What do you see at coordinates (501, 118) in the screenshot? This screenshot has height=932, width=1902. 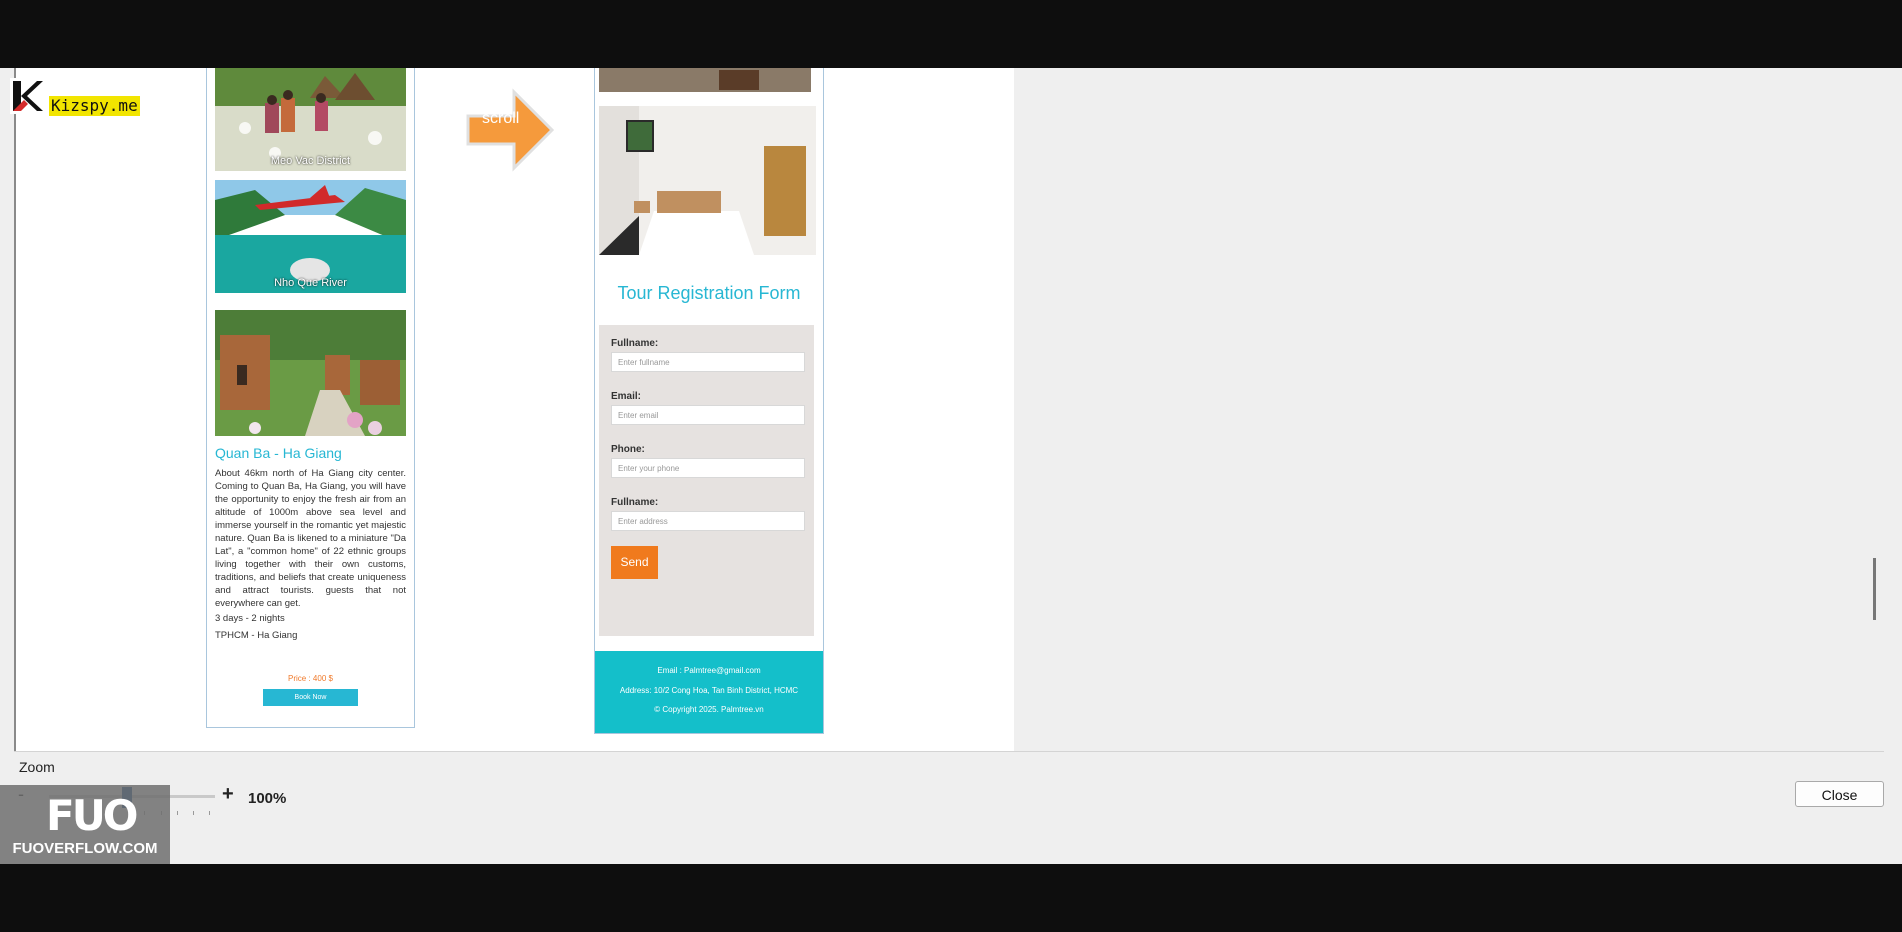 I see `scroll-label: scroll` at bounding box center [501, 118].